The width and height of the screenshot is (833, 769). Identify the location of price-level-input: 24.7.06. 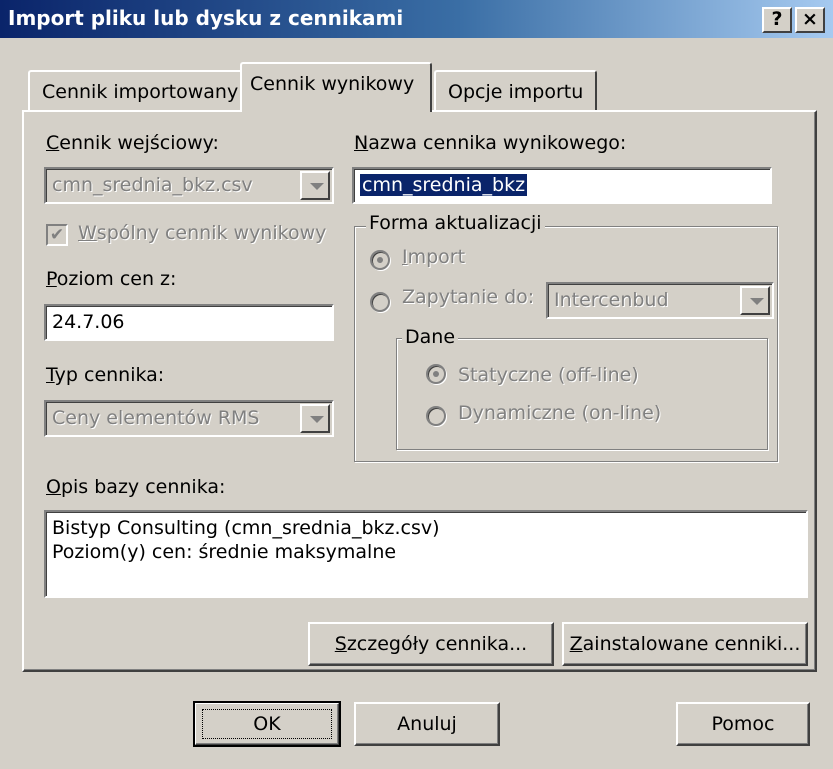
(189, 322).